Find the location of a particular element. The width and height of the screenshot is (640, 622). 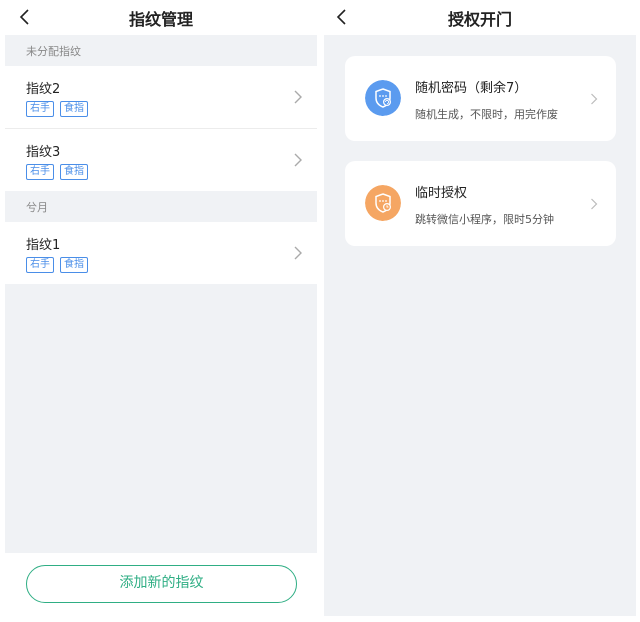

section-header-unassigned: 未分配指纹 is located at coordinates (161, 50).